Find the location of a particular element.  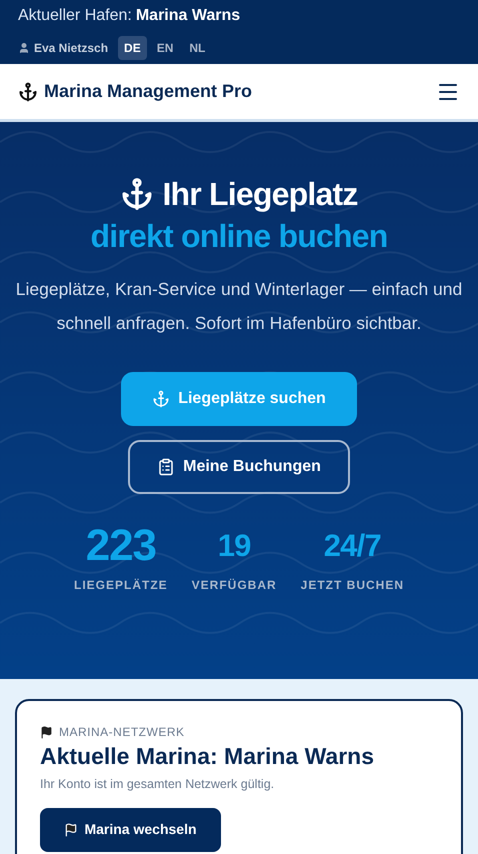

stat-value: 223 is located at coordinates (121, 546).